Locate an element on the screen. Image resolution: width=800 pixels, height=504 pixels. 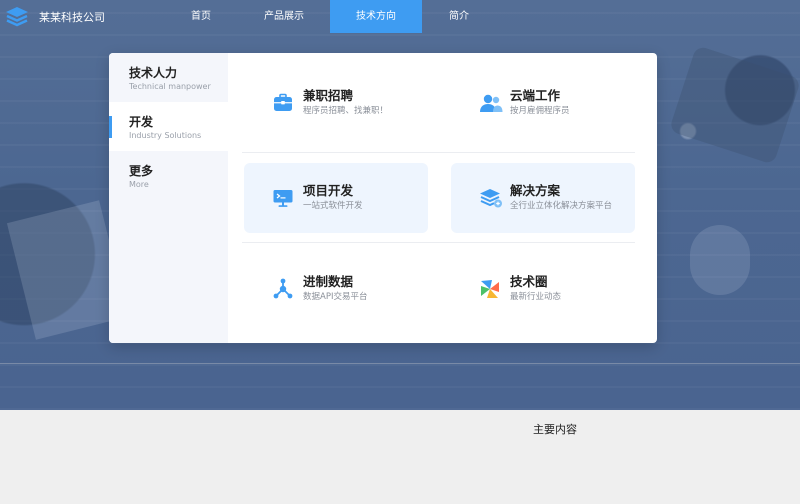
category-item-more: 更多 More is located at coordinates (168, 175).